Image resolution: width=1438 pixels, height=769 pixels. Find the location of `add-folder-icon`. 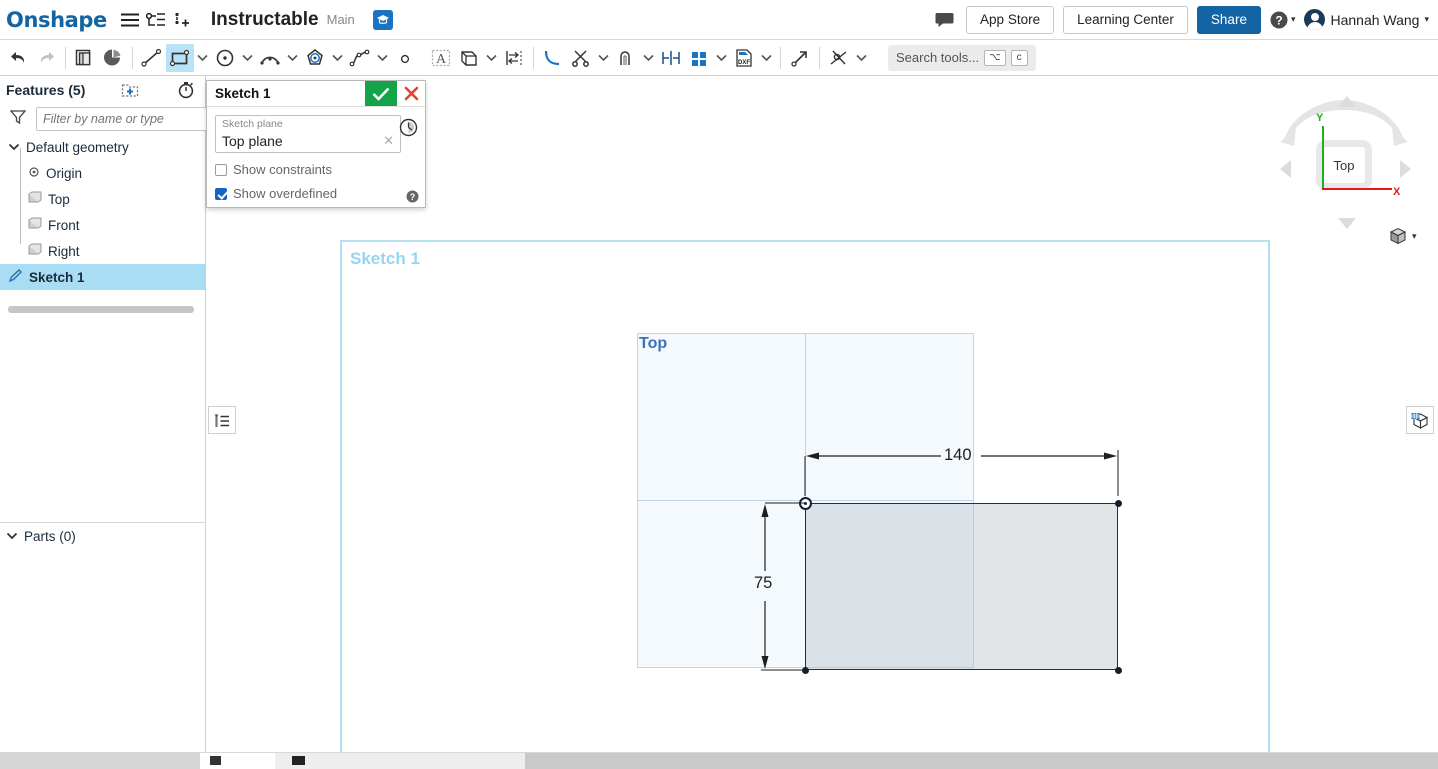

add-folder-icon is located at coordinates (130, 90).